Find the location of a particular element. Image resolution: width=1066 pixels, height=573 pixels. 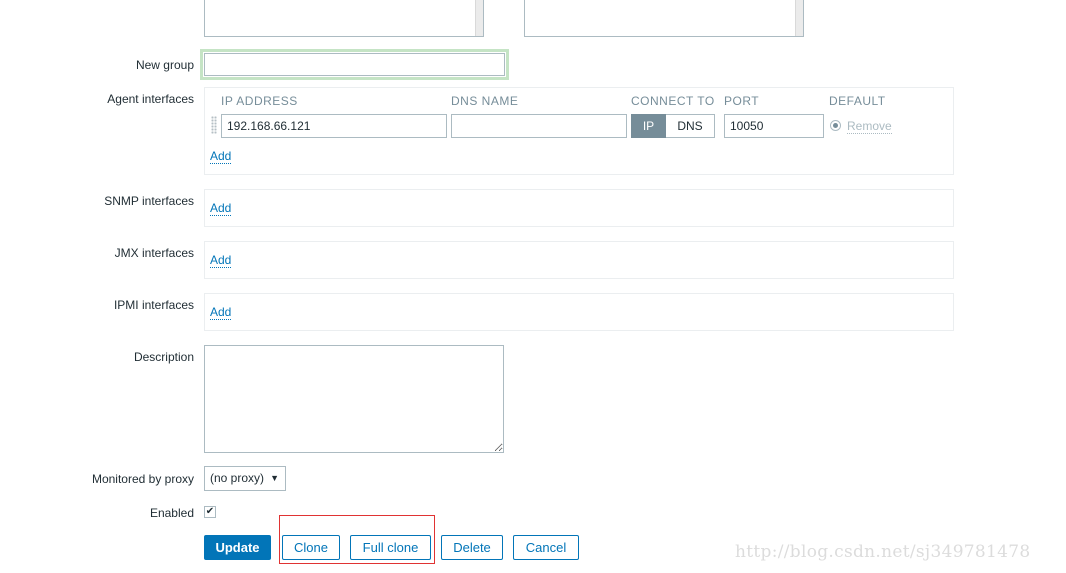

new-group-input is located at coordinates (354, 64).